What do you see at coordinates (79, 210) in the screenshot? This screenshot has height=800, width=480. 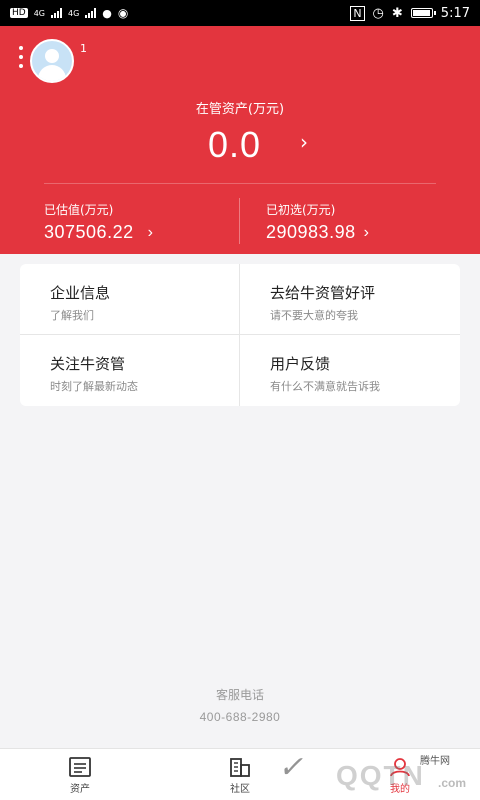 I see `stat-valued-label: 已估值(万元)` at bounding box center [79, 210].